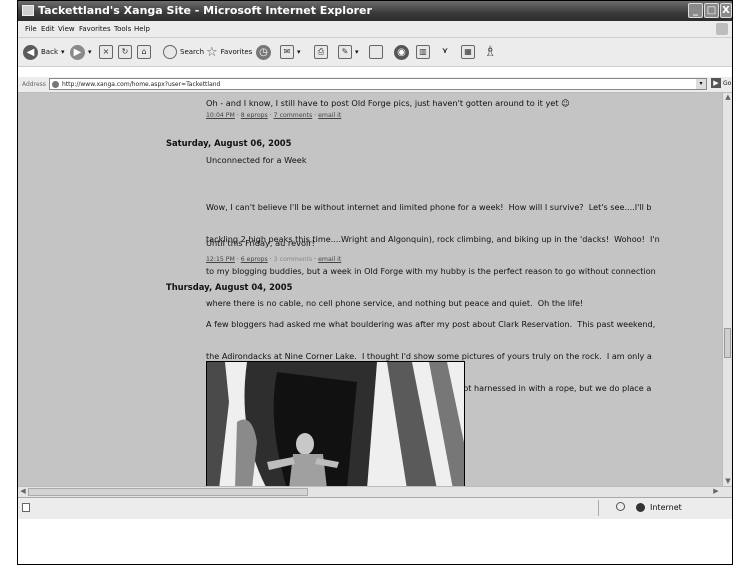 This screenshot has height=566, width=734. I want to click on eprops-link: 8 eprops, so click(254, 115).